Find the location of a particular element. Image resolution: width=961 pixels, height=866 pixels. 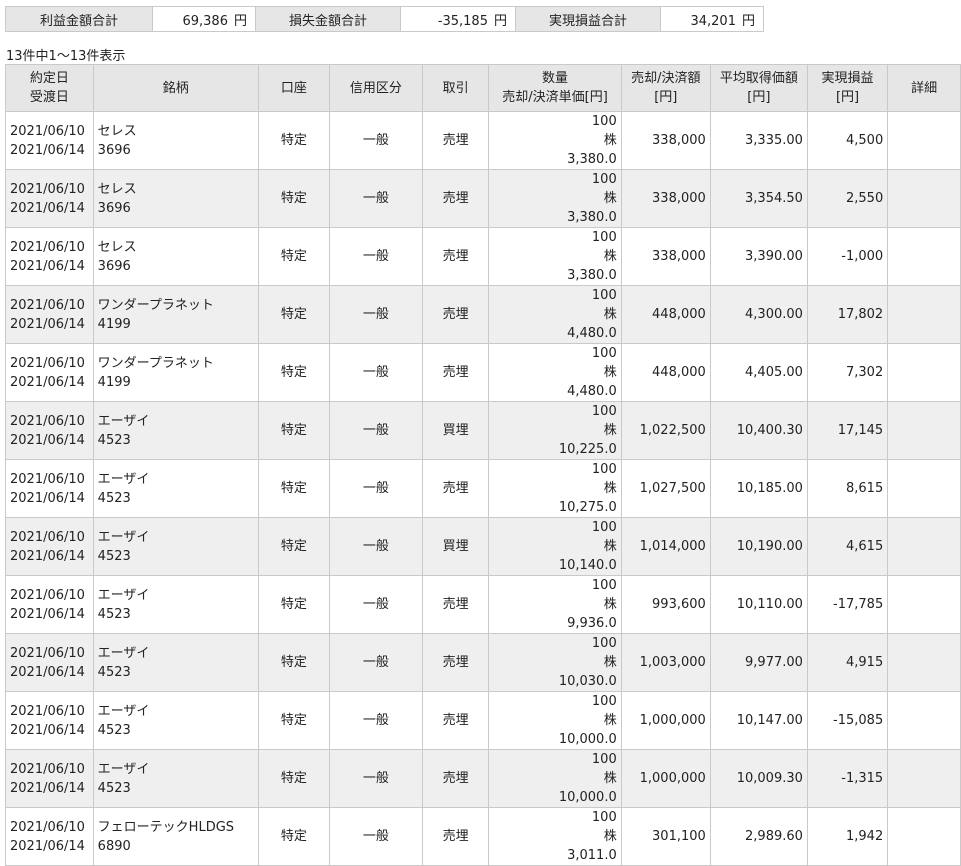

header-avg-price: 平均取得価額 [円] is located at coordinates (758, 88).